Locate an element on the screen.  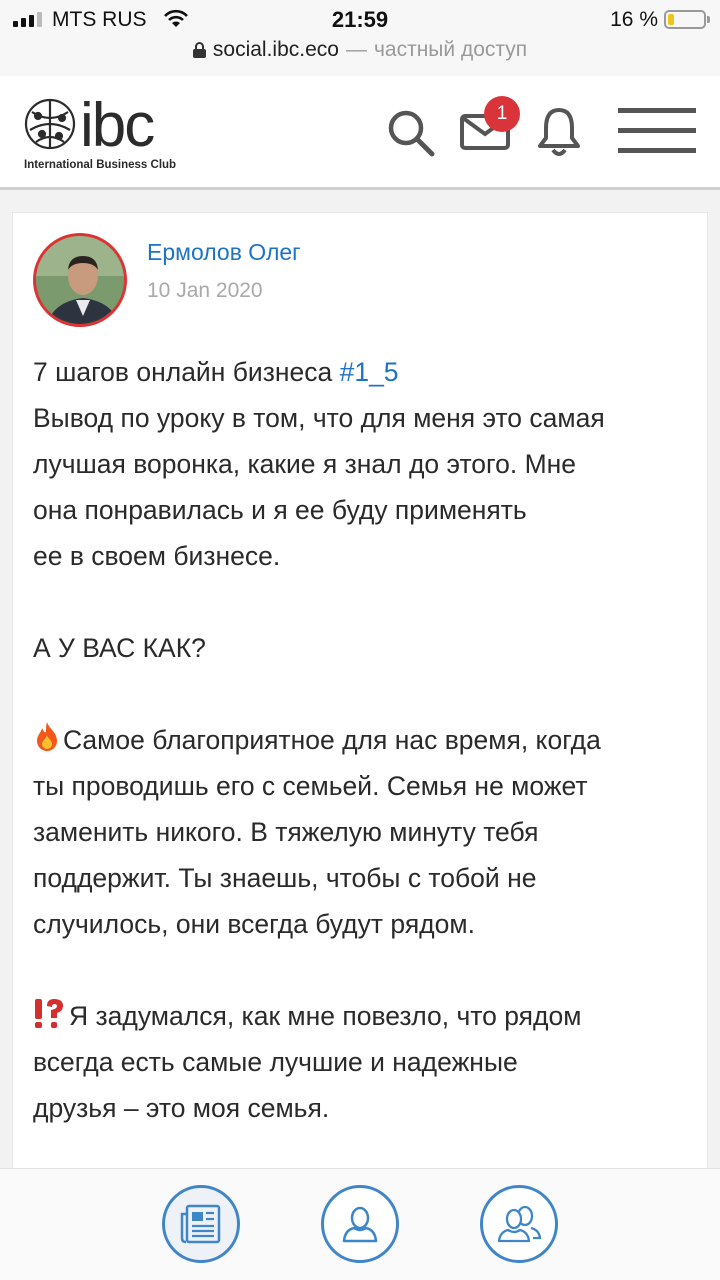
post-line: ее в своем бизнесе. is located at coordinates (157, 556).